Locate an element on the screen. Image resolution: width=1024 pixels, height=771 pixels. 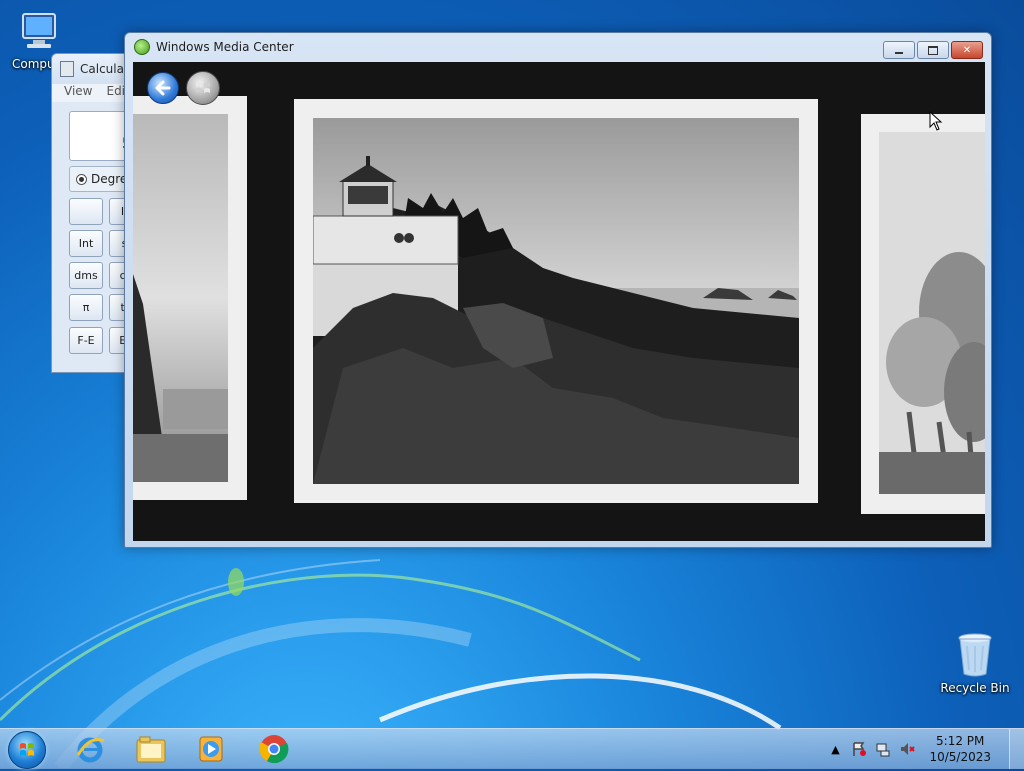
volume-muted-icon is located at coordinates (907, 749).